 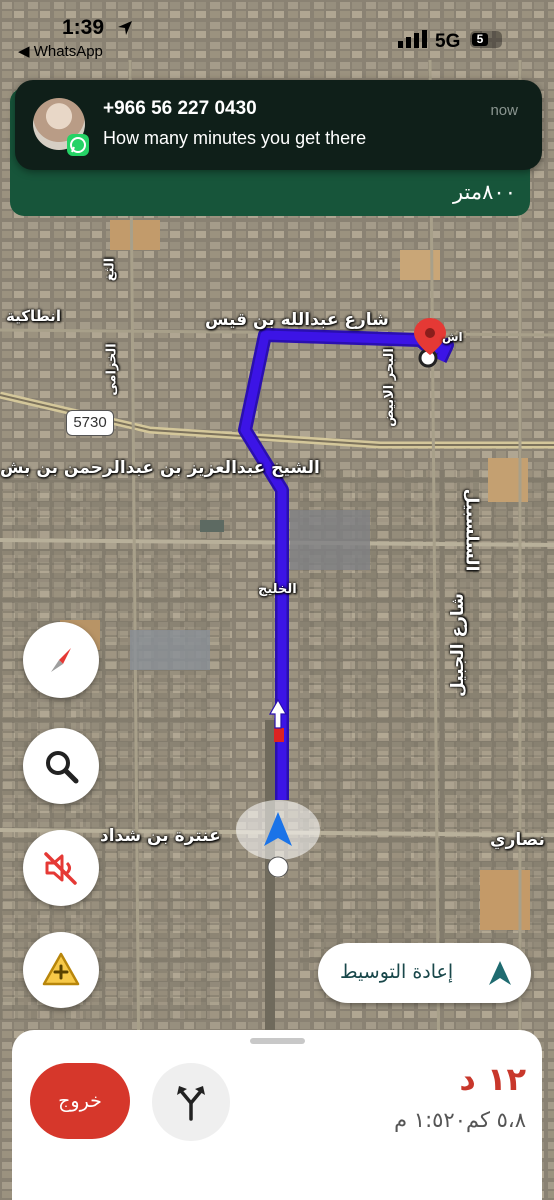 I want to click on notification-sender: +966 56 227 0430, so click(x=180, y=108).